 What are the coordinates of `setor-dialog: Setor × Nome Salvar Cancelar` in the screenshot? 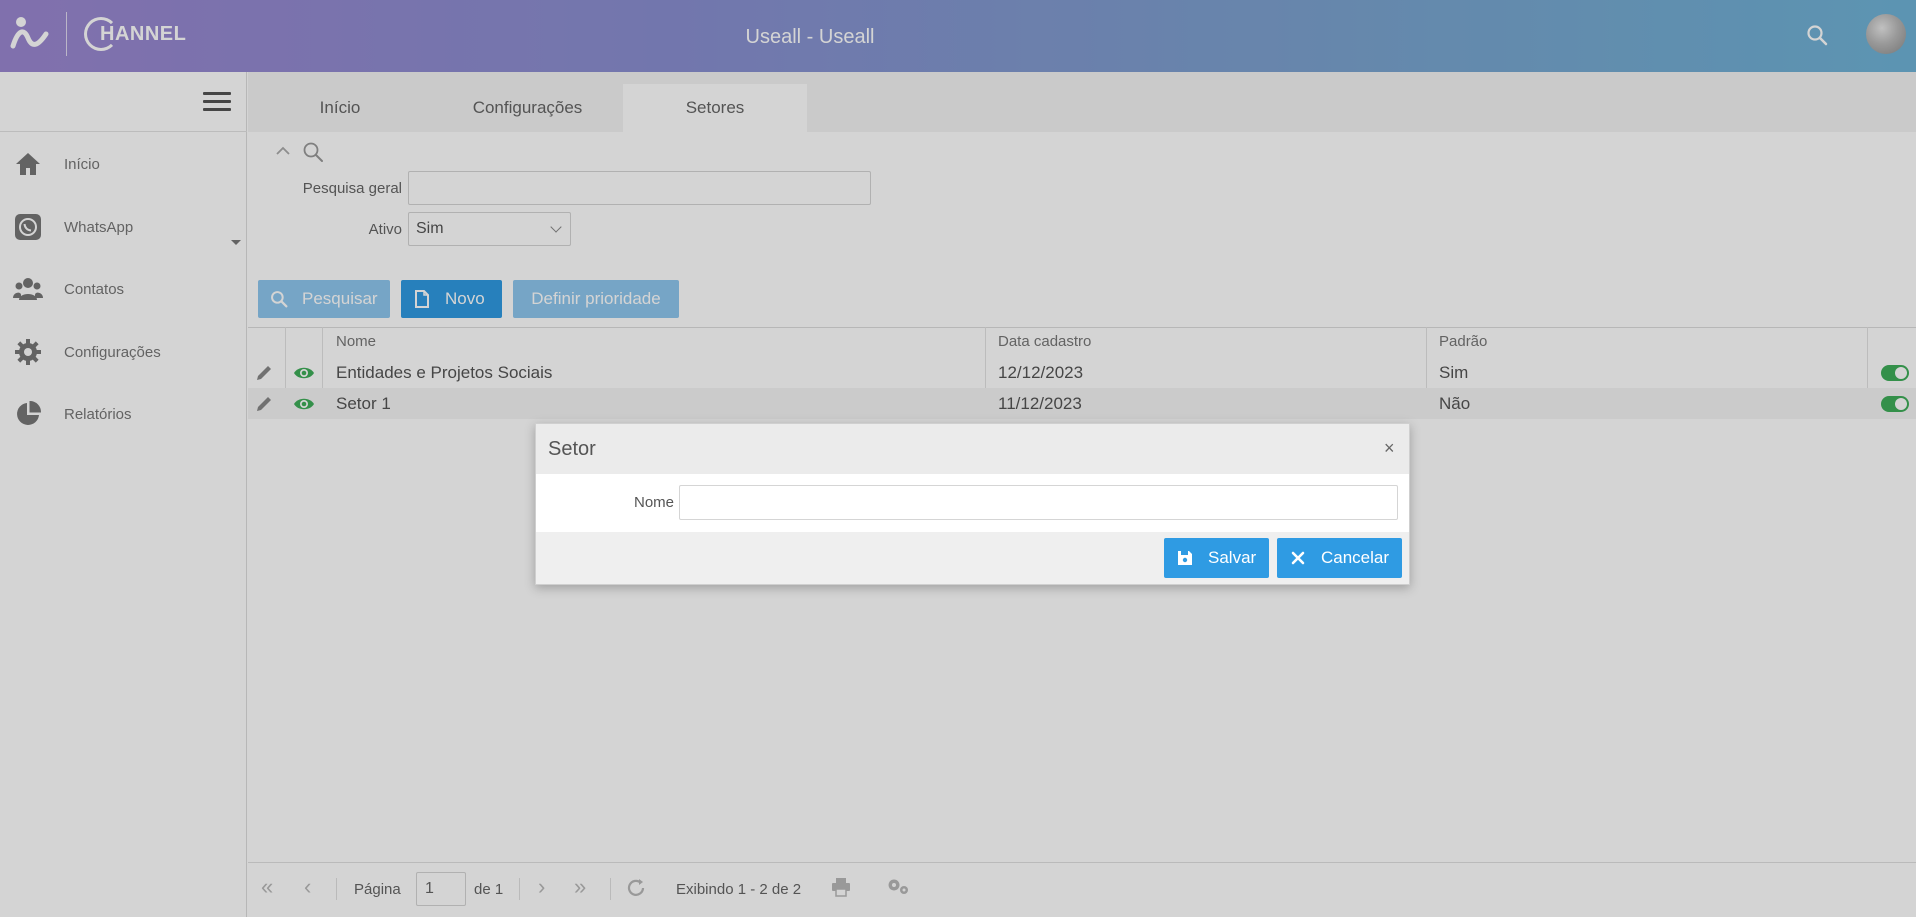 It's located at (972, 504).